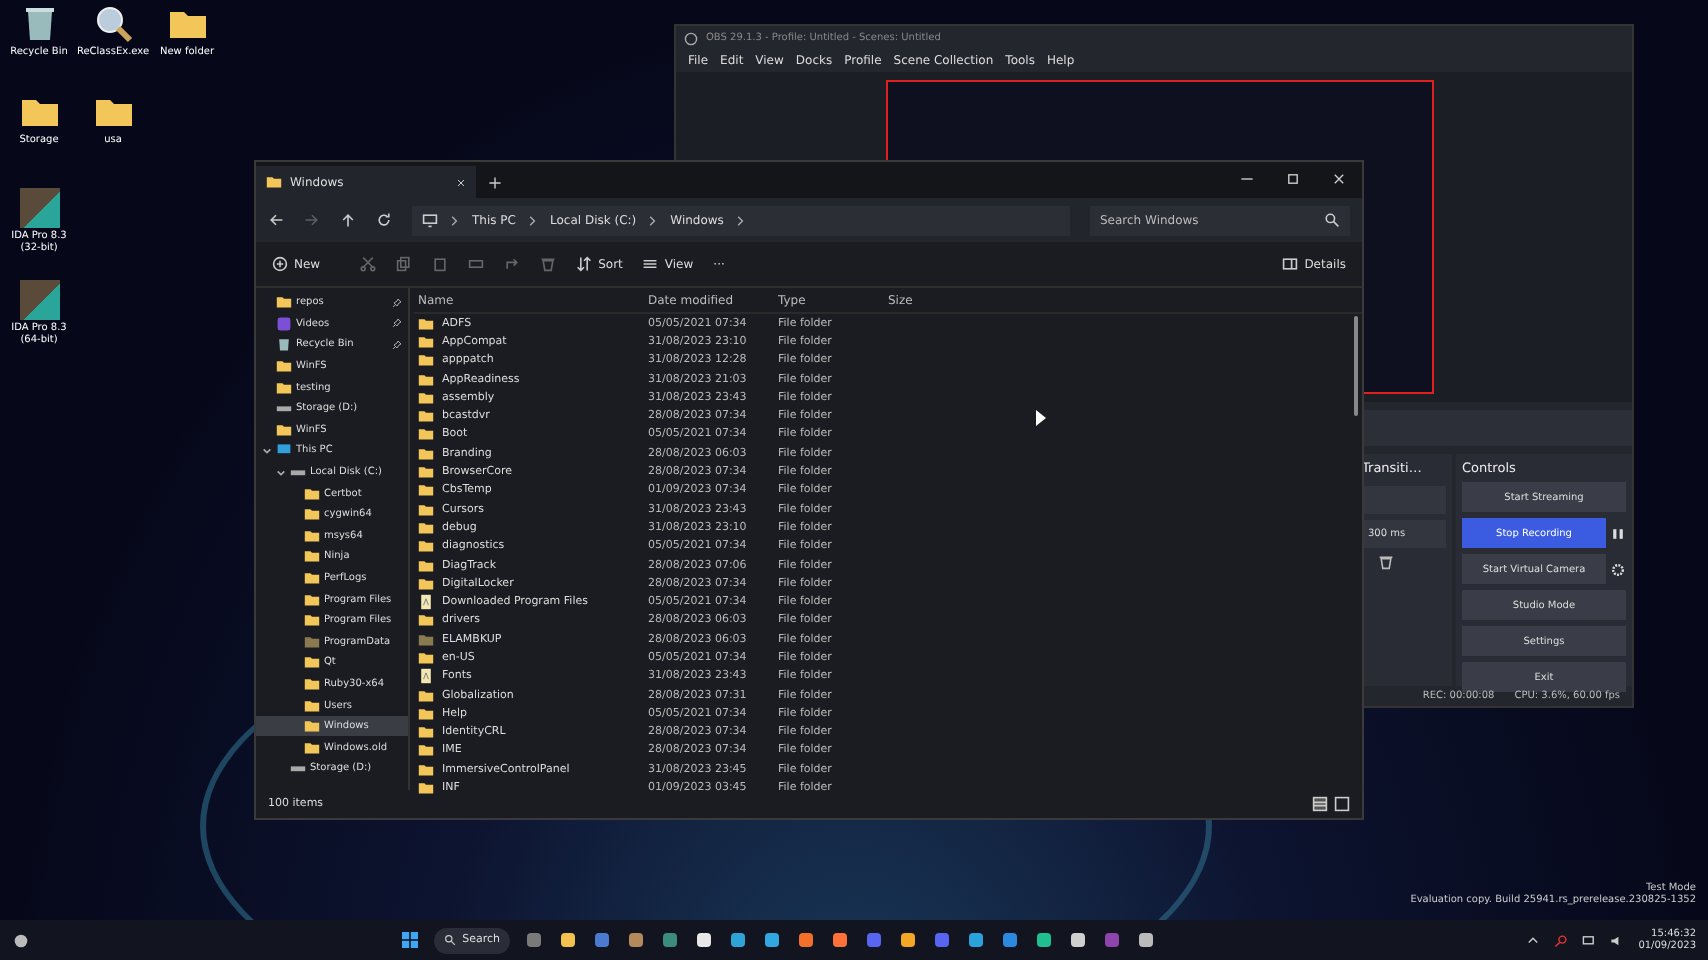 This screenshot has width=1708, height=960. What do you see at coordinates (348, 220) in the screenshot?
I see `up-arrow-icon` at bounding box center [348, 220].